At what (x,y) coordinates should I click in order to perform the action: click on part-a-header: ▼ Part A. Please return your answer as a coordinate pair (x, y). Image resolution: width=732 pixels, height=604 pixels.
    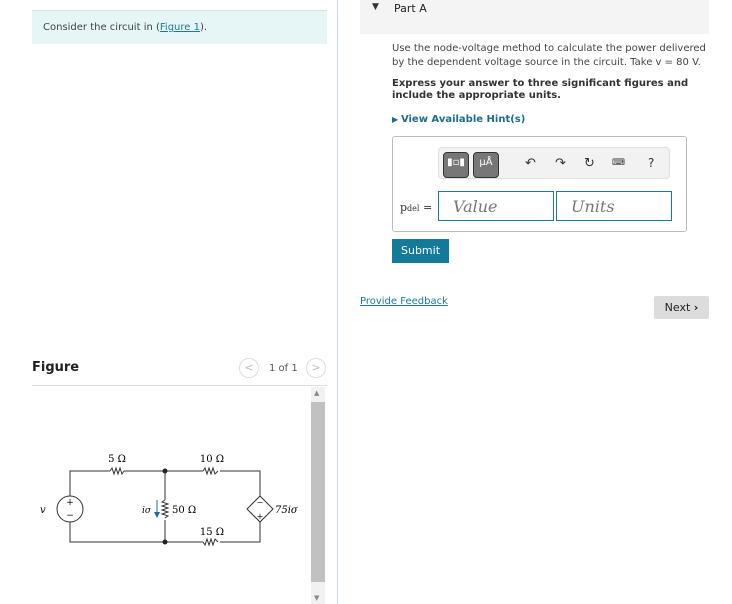
    Looking at the image, I should click on (534, 17).